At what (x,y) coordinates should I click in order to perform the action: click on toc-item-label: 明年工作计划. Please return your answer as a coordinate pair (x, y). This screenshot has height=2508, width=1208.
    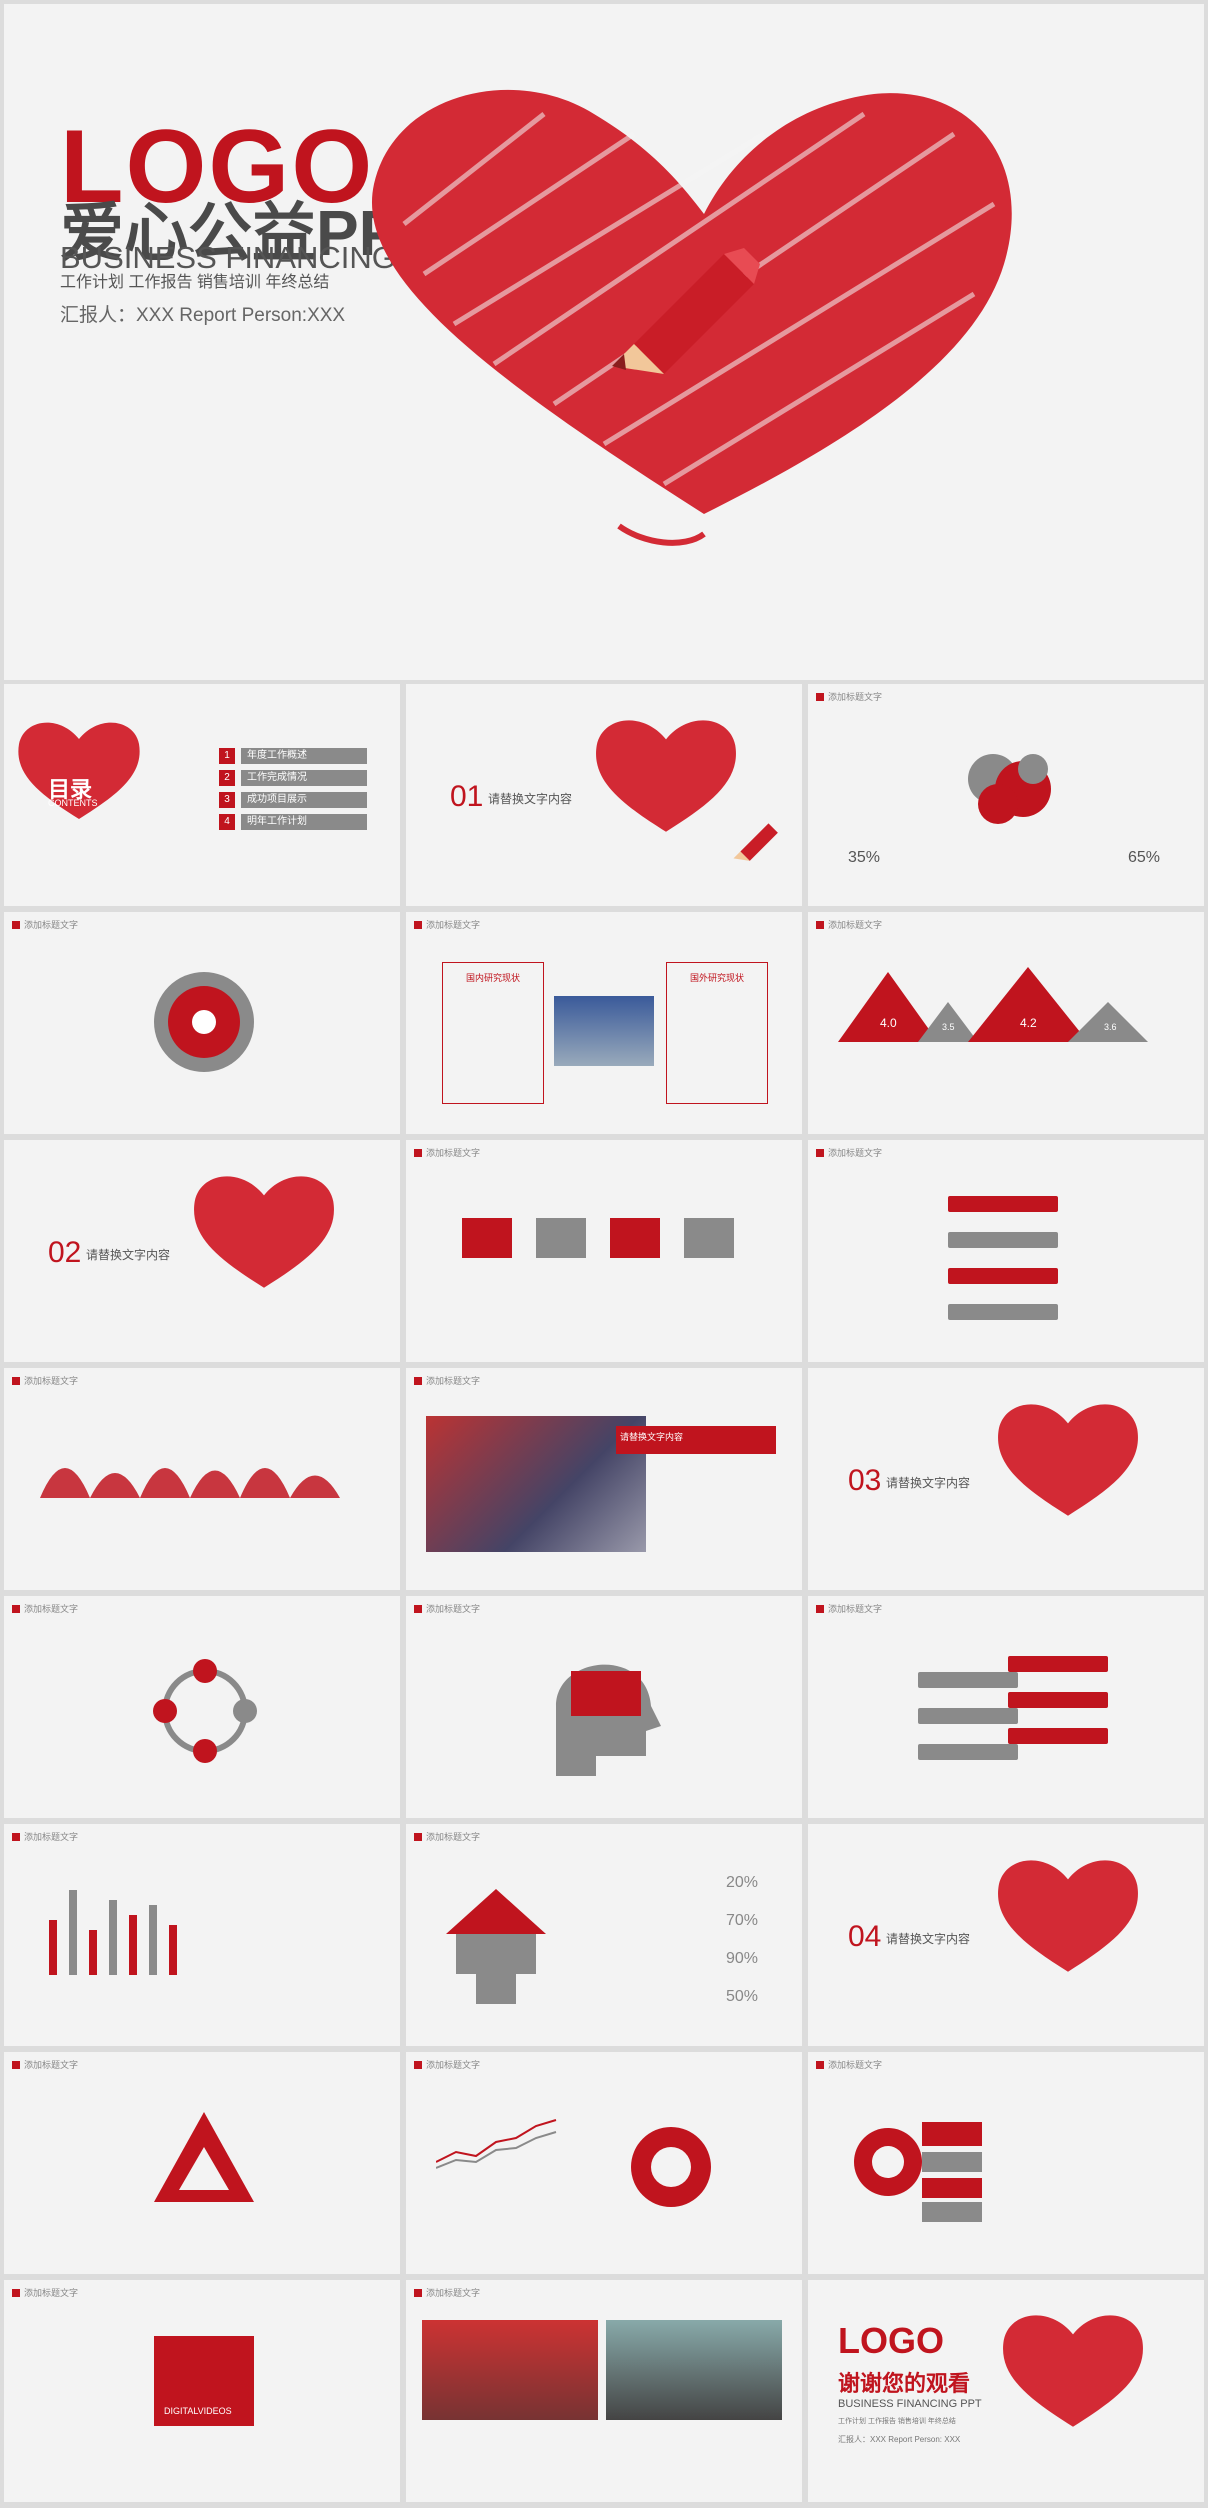
    Looking at the image, I should click on (304, 822).